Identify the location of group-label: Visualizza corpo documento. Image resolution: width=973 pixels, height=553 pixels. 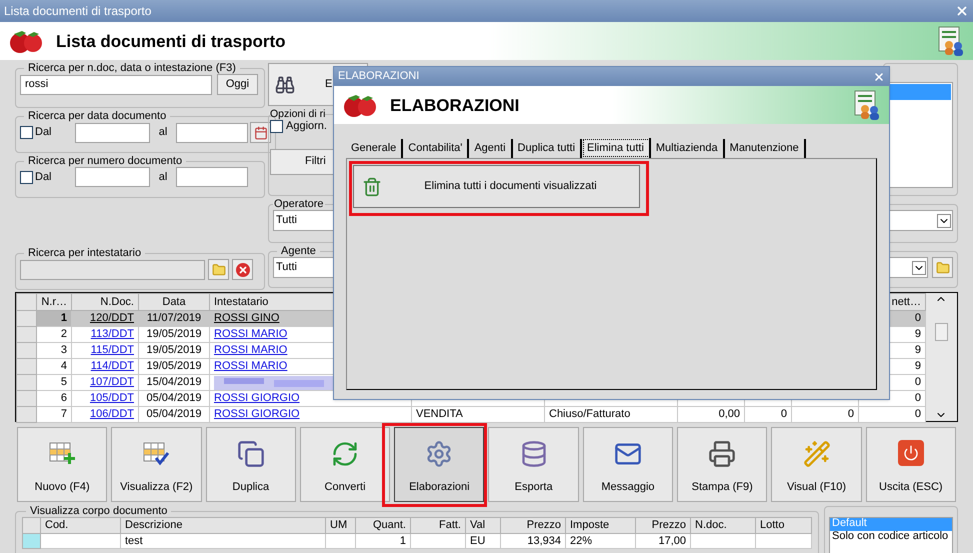
(98, 511).